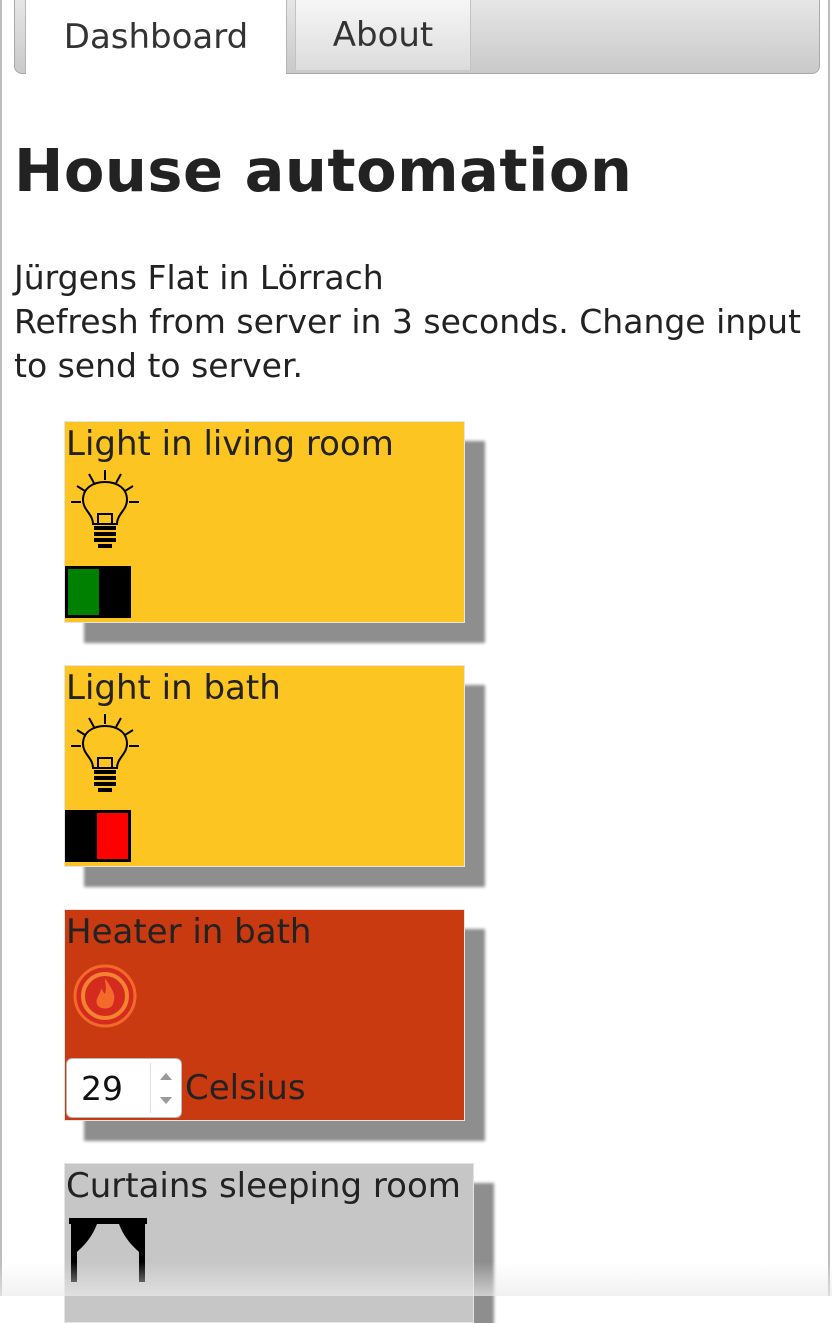  What do you see at coordinates (263, 1186) in the screenshot?
I see `device-title: Curtains sleeping room` at bounding box center [263, 1186].